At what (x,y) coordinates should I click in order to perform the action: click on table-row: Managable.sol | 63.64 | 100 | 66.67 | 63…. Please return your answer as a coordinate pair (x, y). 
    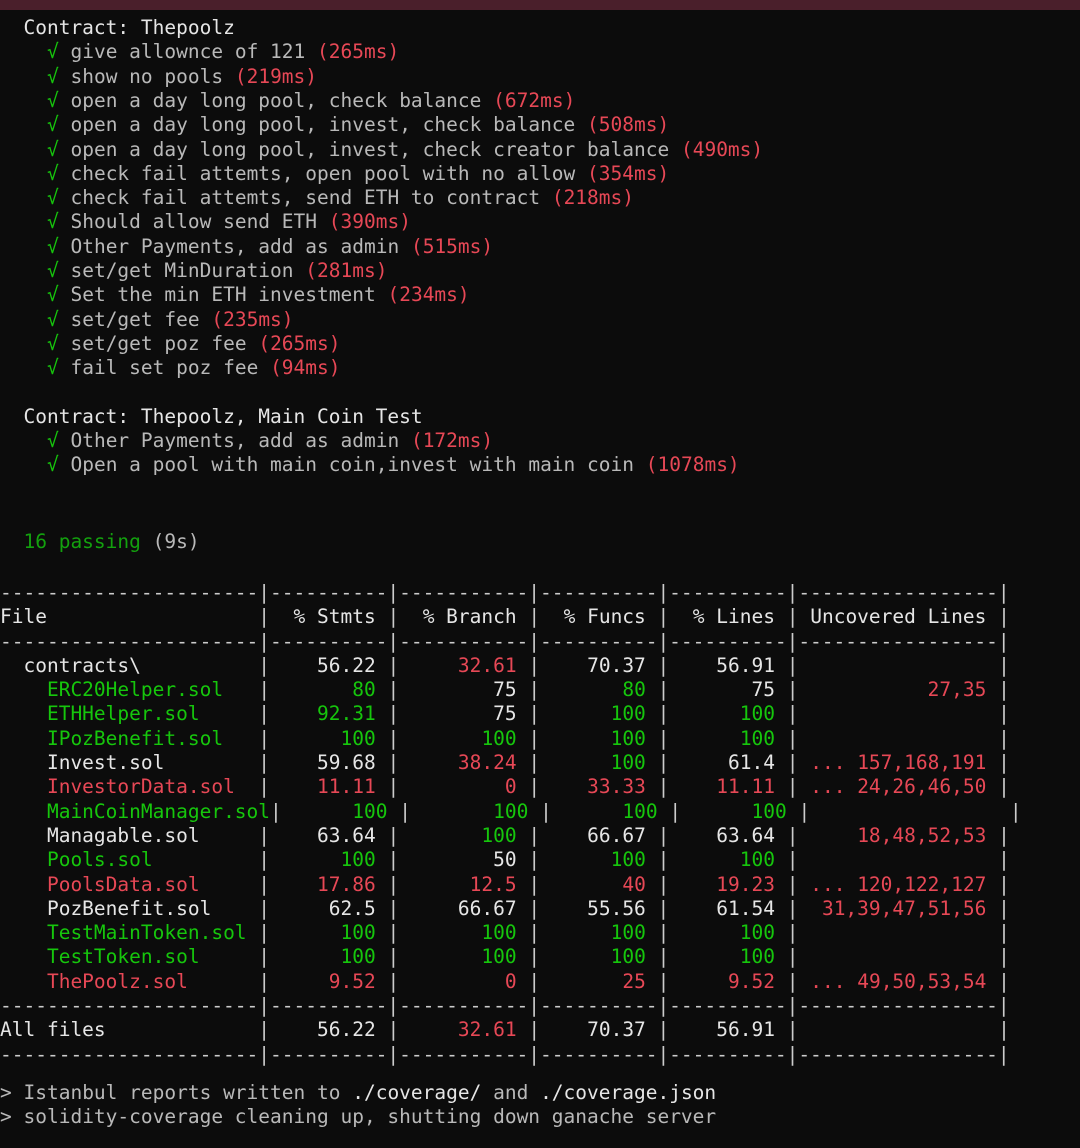
    Looking at the image, I should click on (505, 836).